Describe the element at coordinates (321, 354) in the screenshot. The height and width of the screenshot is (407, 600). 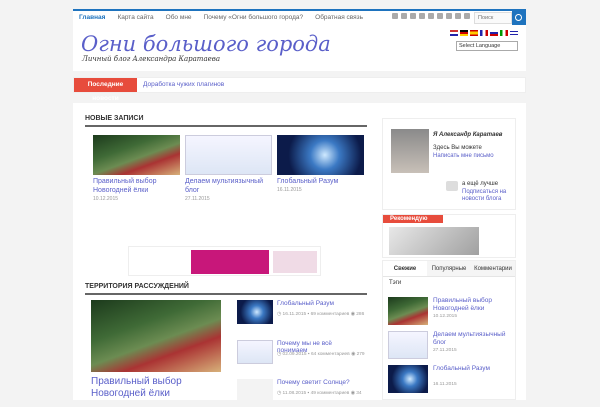
I see `list-meta: ◷ 02.09.2015 ▪ 64 комментариев ◉ 279` at that location.